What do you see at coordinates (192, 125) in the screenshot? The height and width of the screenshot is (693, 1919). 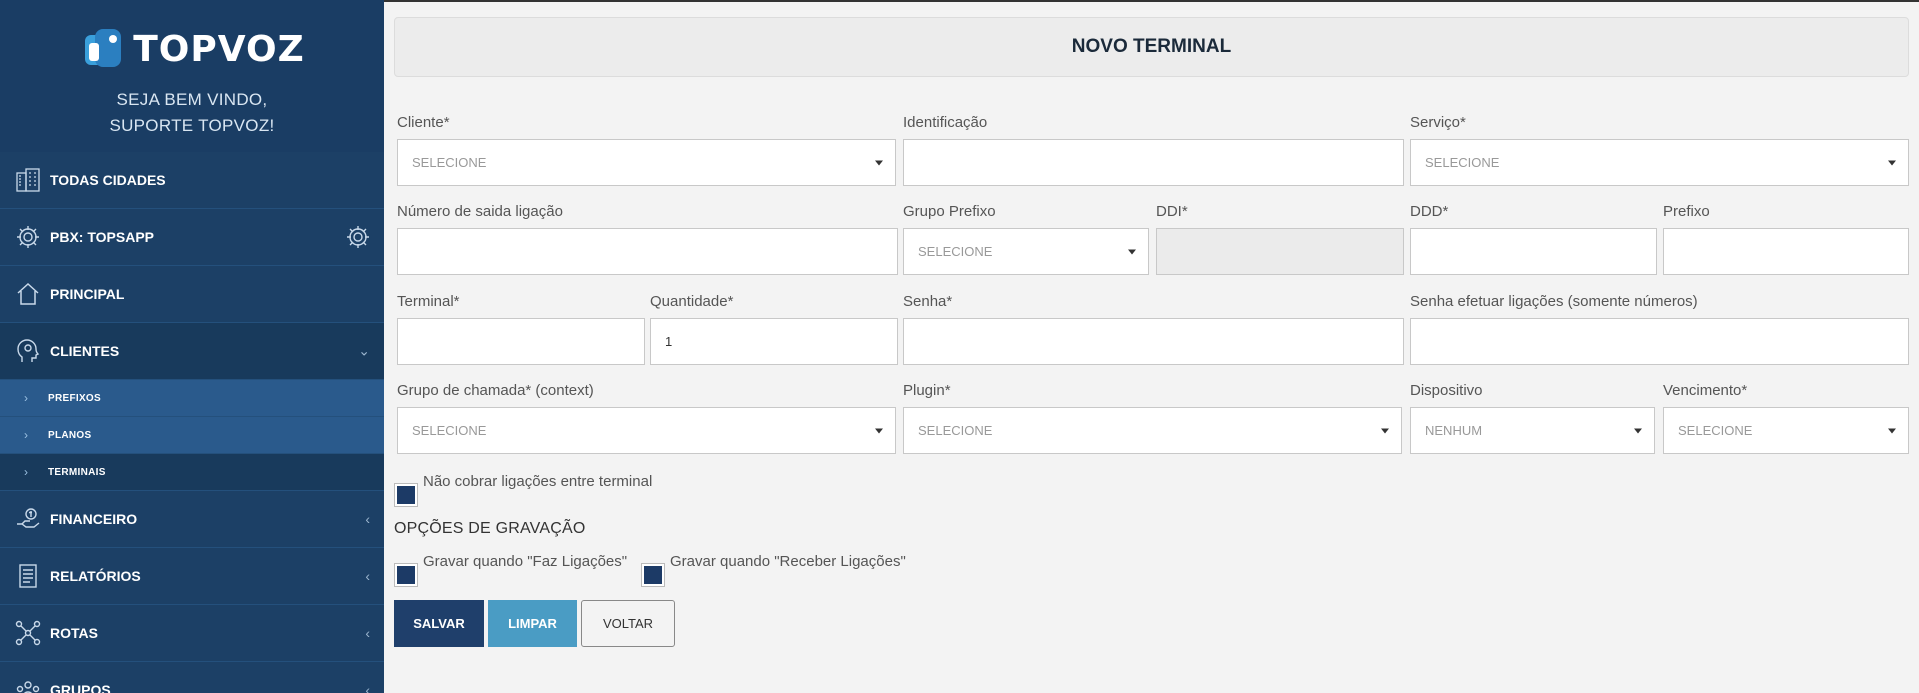 I see `welcome-line-2: SUPORTE TOPVOZ!` at bounding box center [192, 125].